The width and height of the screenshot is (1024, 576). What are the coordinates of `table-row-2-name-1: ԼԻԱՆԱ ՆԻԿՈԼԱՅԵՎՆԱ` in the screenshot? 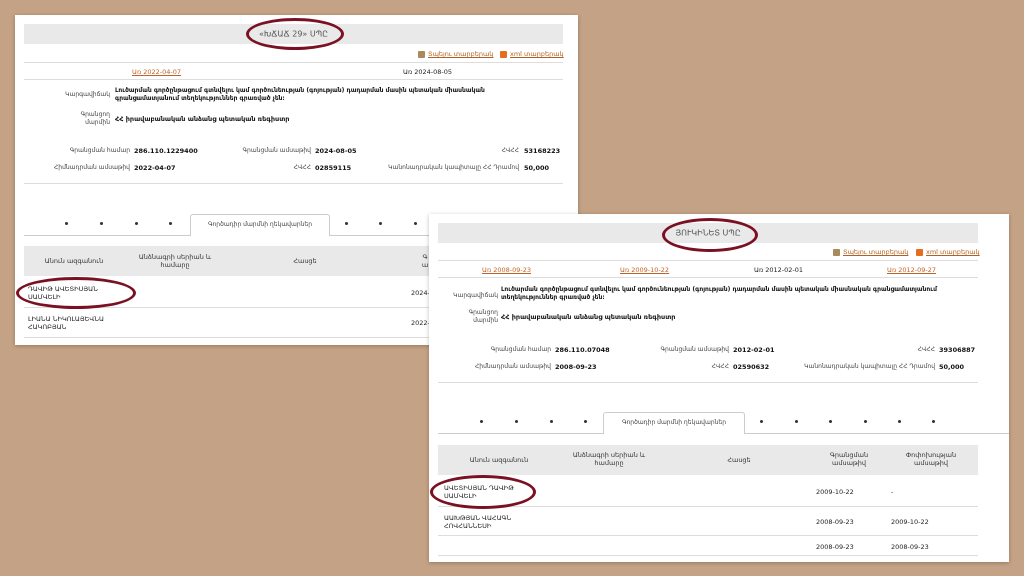 It's located at (66, 319).